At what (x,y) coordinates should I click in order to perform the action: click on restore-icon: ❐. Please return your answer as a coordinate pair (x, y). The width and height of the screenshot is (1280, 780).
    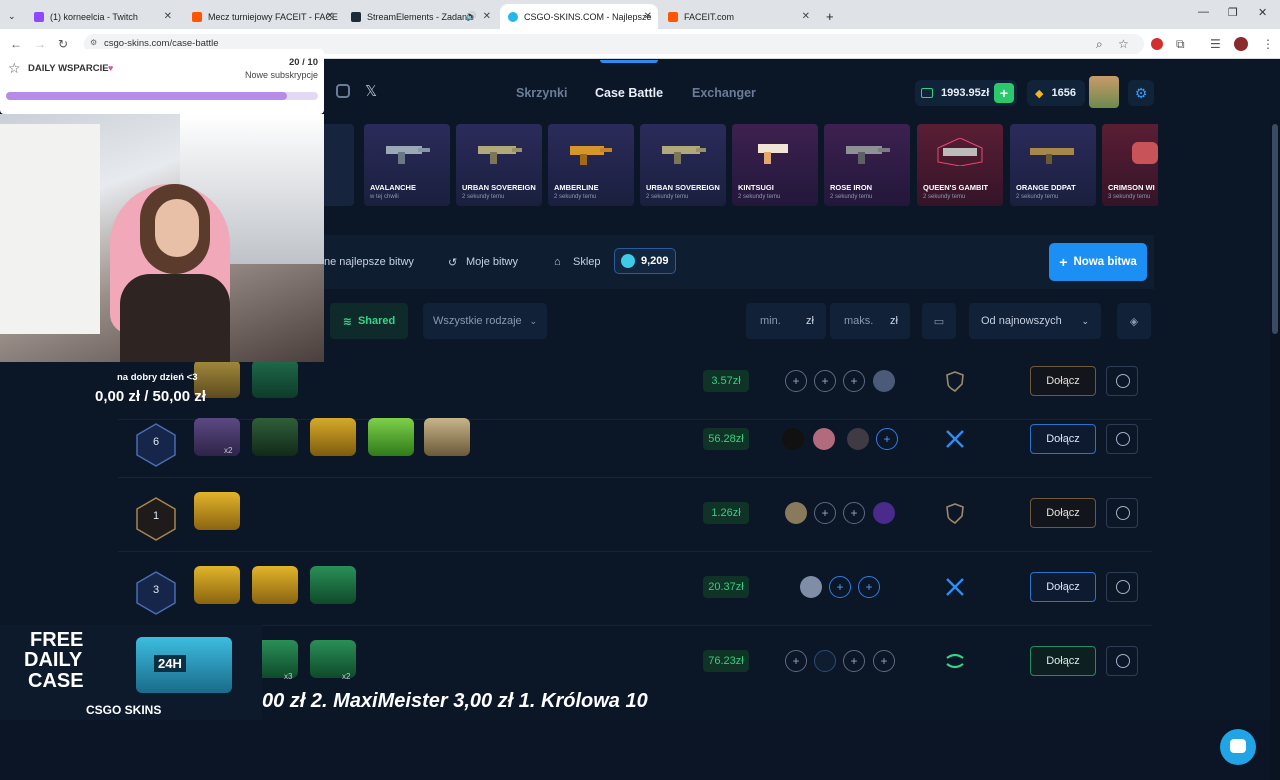
    Looking at the image, I should click on (1233, 12).